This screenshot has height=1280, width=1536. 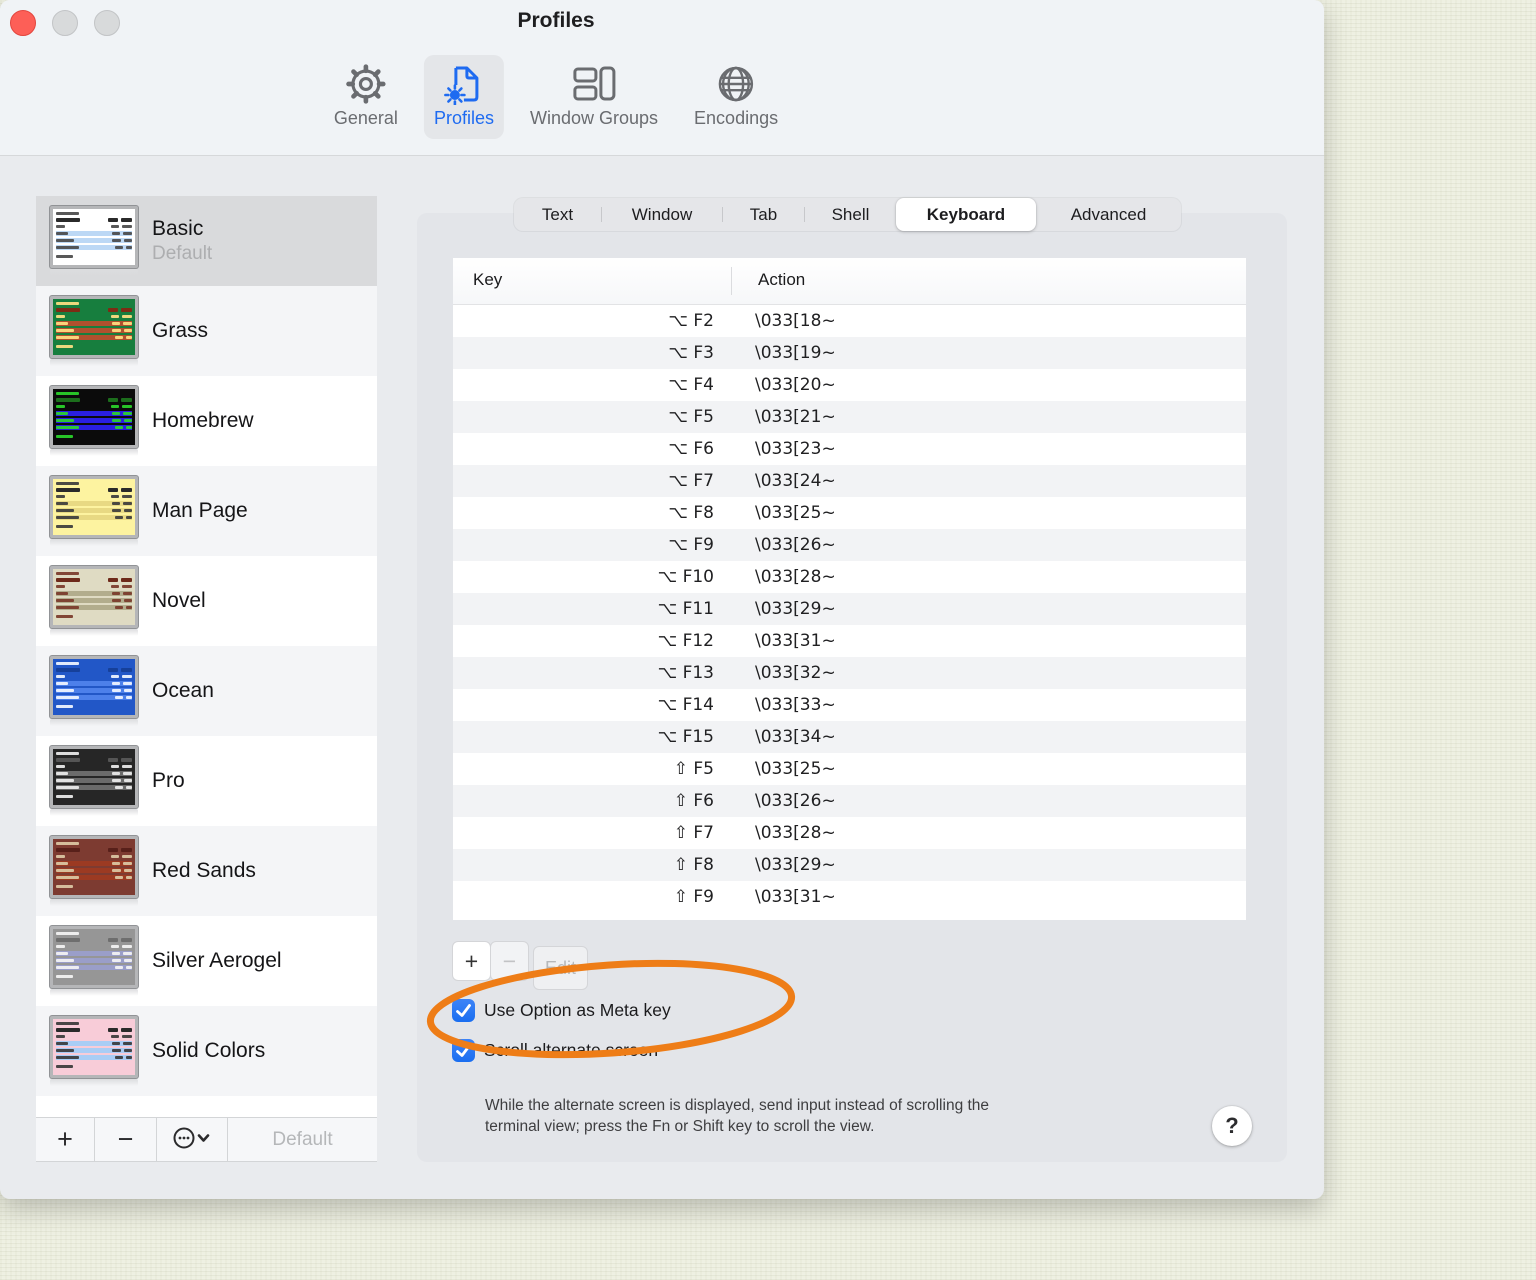 What do you see at coordinates (849, 385) in the screenshot?
I see `key-mapping-row: ⌥ F4 \033[20~` at bounding box center [849, 385].